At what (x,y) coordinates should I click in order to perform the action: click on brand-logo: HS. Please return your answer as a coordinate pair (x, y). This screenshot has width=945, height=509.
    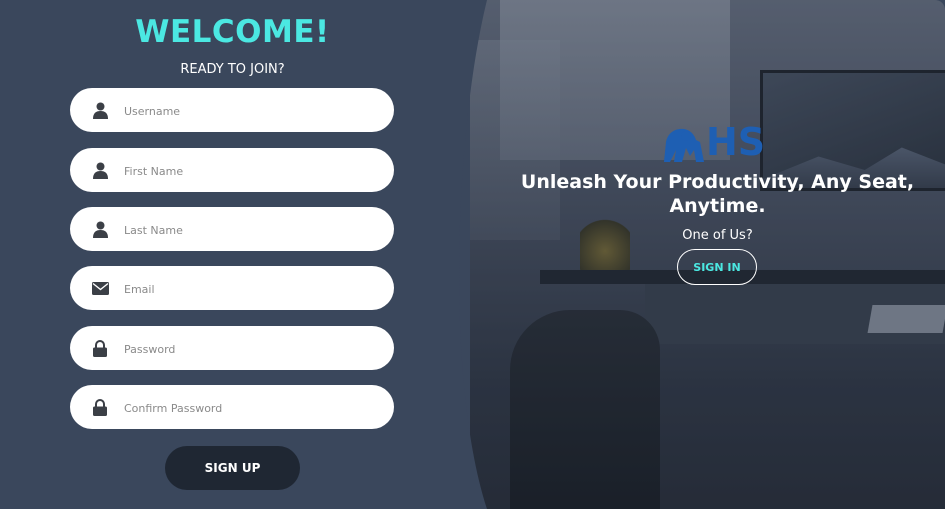
    Looking at the image, I should click on (715, 142).